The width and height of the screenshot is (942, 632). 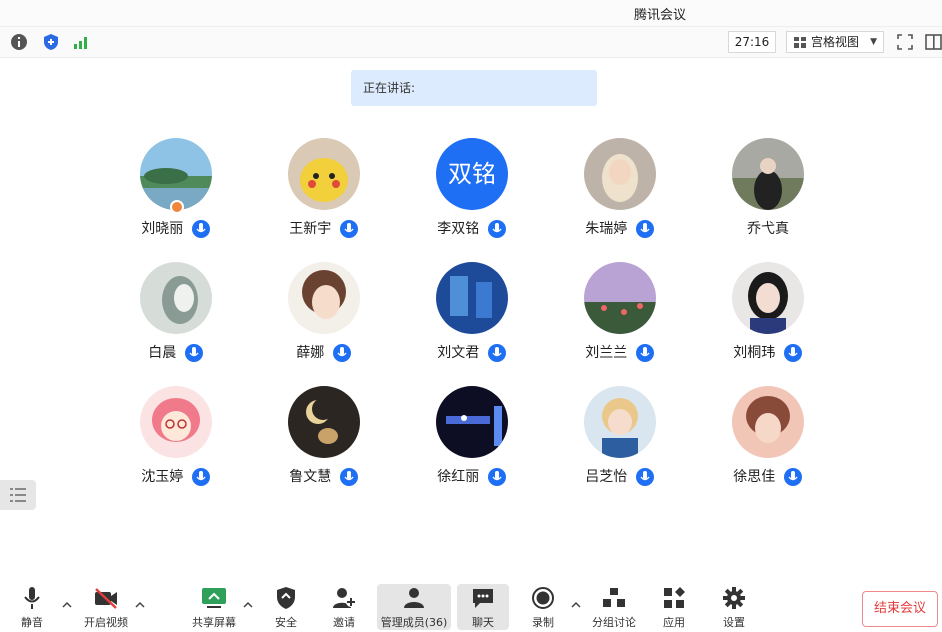 I want to click on info-icon, so click(x=19, y=42).